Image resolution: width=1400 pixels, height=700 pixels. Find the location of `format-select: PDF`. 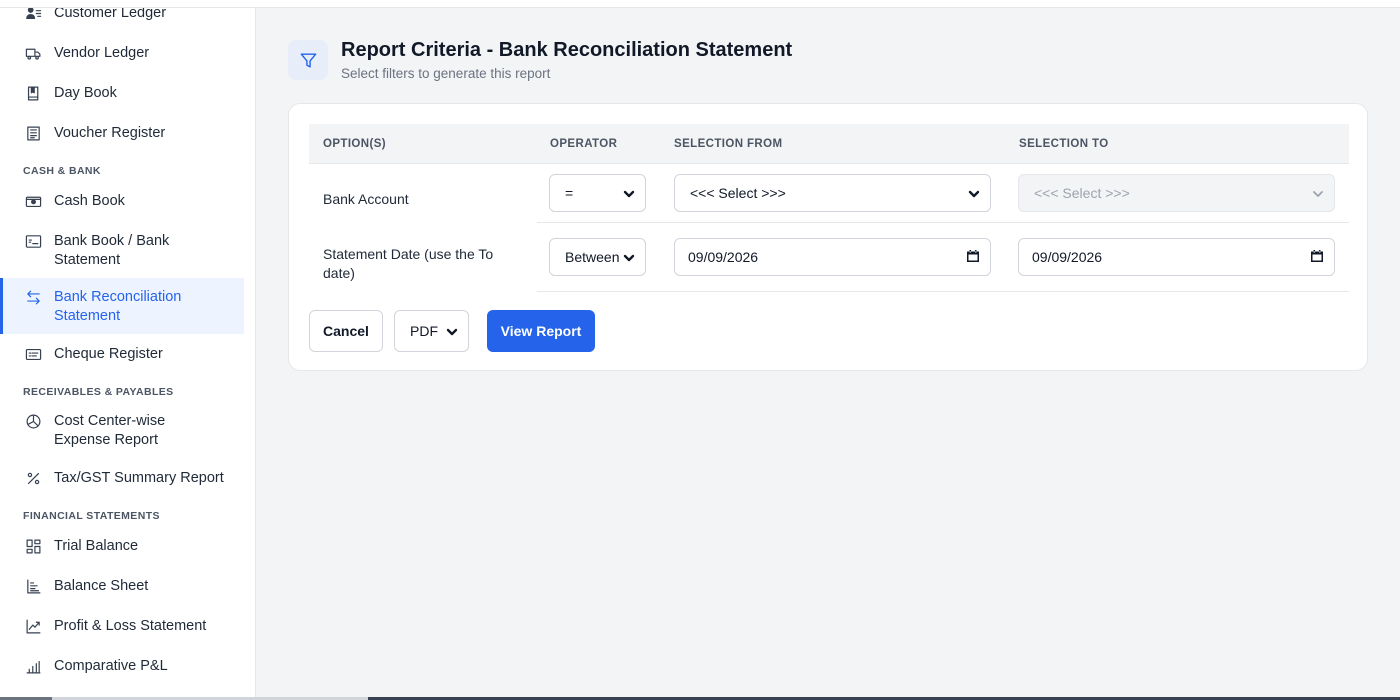

format-select: PDF is located at coordinates (431, 331).